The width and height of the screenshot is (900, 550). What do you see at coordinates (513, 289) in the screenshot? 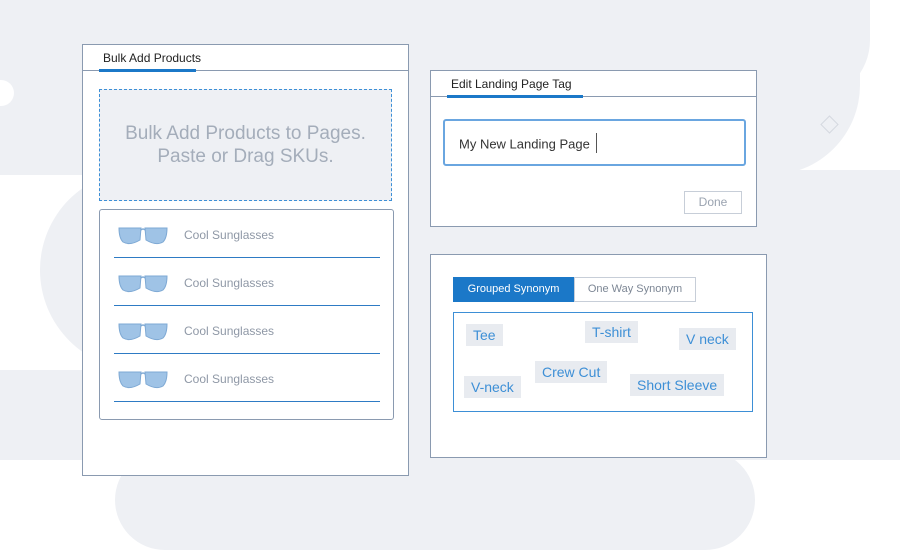
I see `tab-grouped-synonym: Grouped Synonym` at bounding box center [513, 289].